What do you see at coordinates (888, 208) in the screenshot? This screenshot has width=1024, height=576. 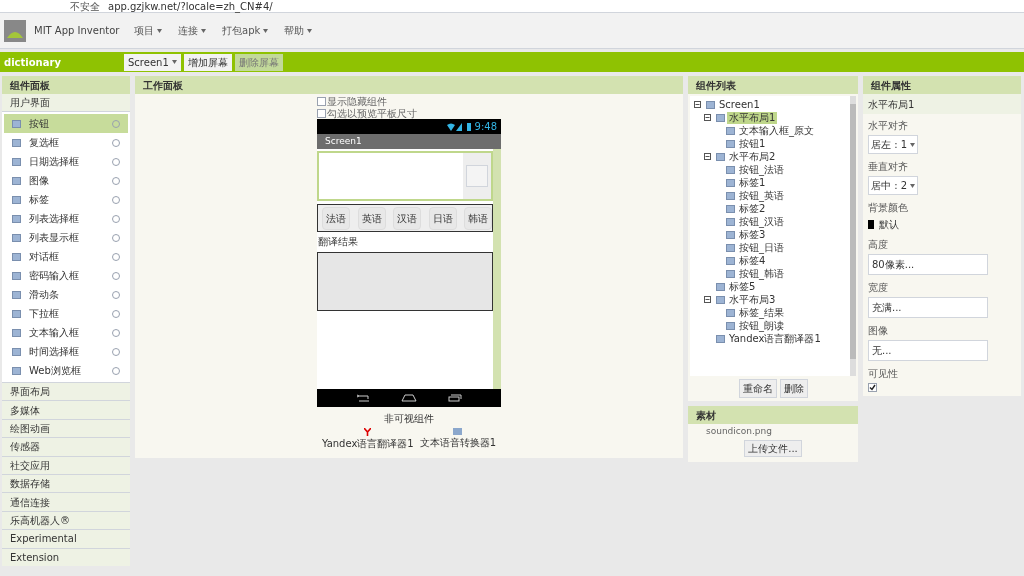 I see `property-label: 背景颜色` at bounding box center [888, 208].